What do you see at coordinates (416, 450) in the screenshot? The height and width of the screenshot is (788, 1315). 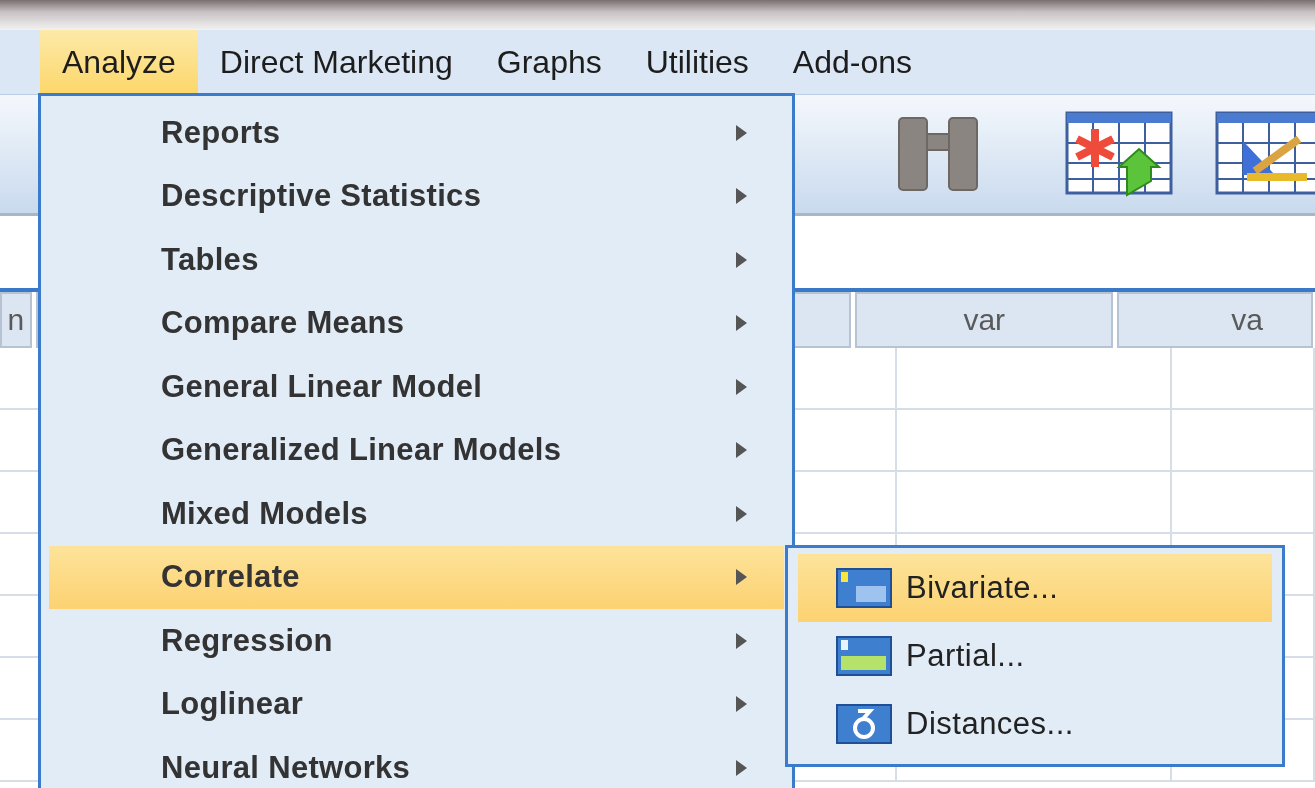 I see `menu-item: Generalized Linear Models` at bounding box center [416, 450].